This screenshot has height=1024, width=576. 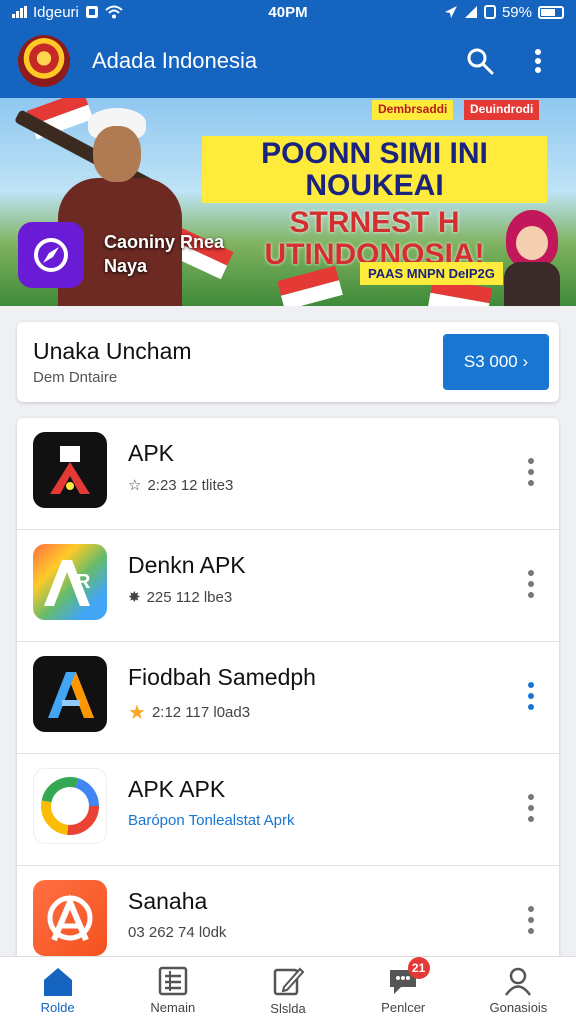 I want to click on nav-item-messages: 21 Penlcer, so click(x=403, y=990).